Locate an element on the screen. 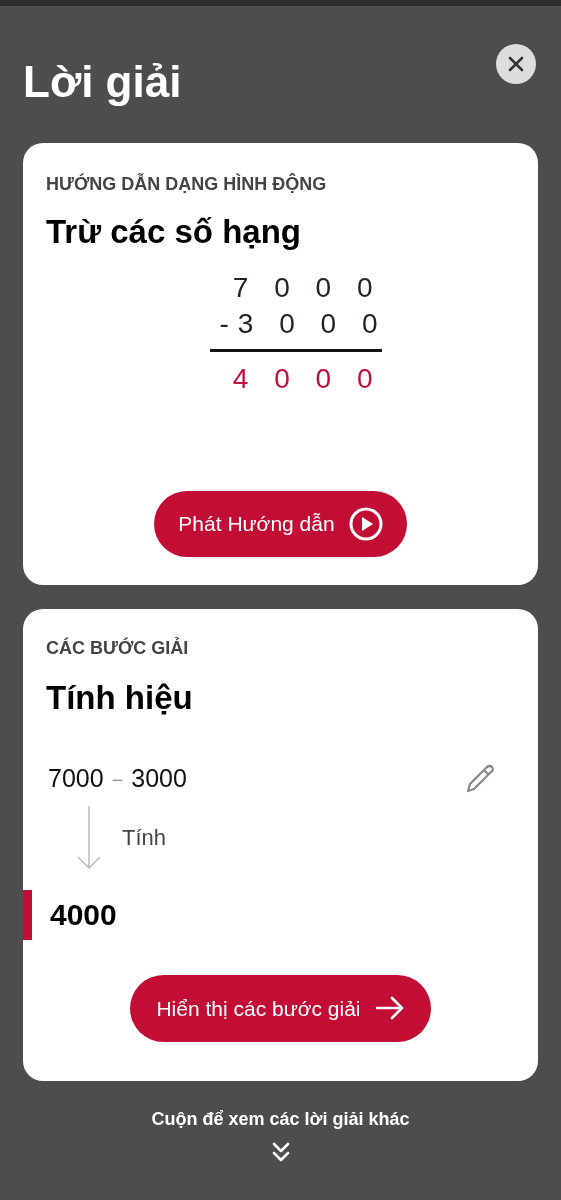  page-title: Lời giải is located at coordinates (102, 84).